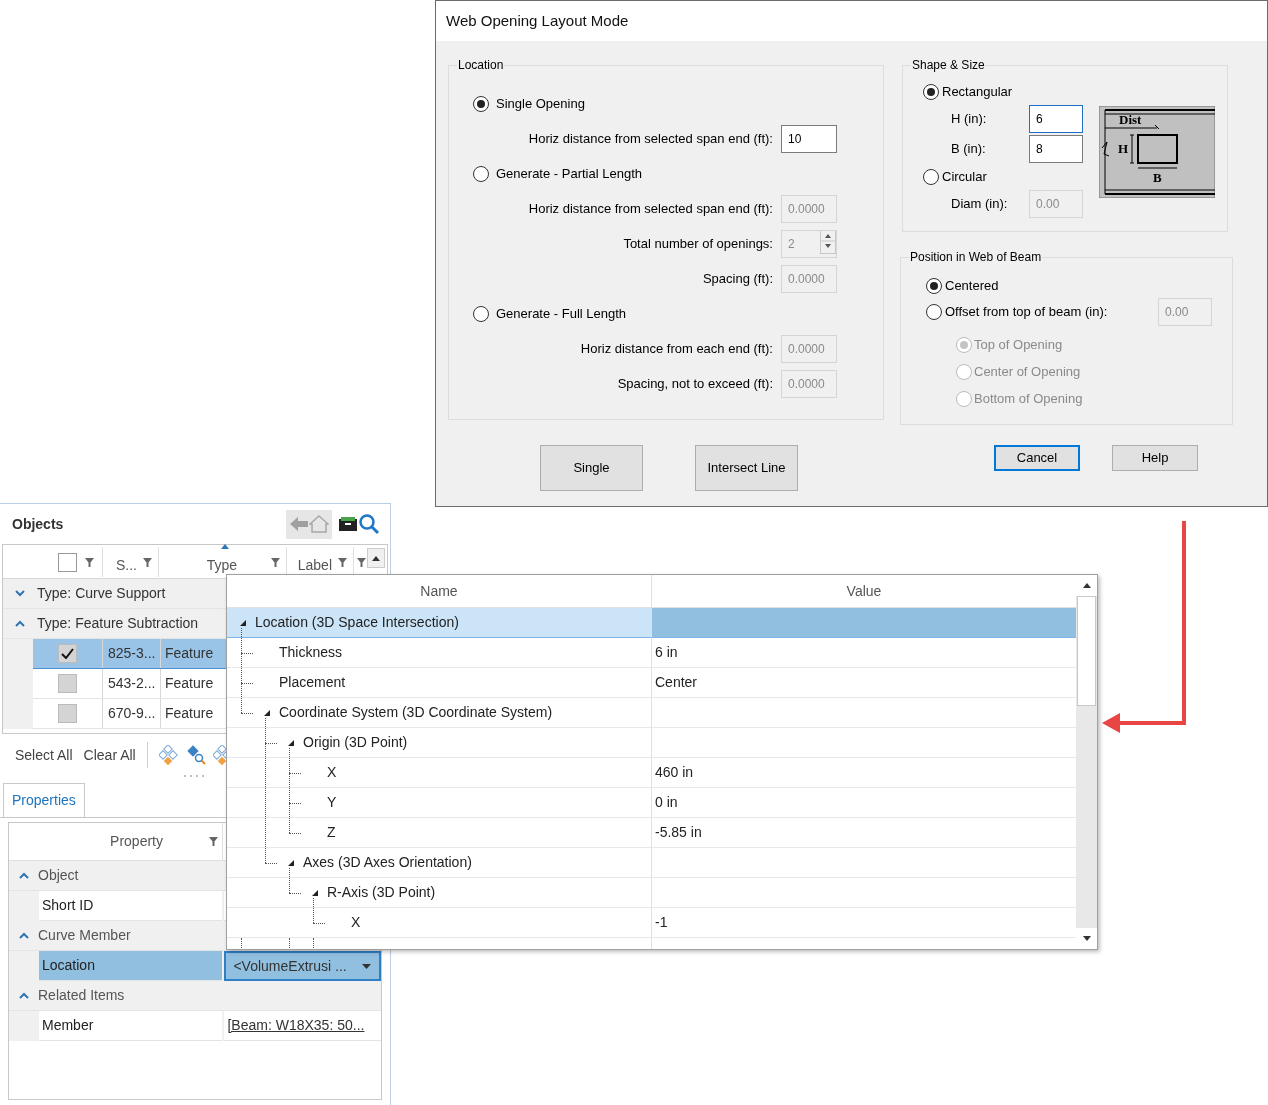  Describe the element at coordinates (1123, 148) in the screenshot. I see `diagram-label: H` at that location.